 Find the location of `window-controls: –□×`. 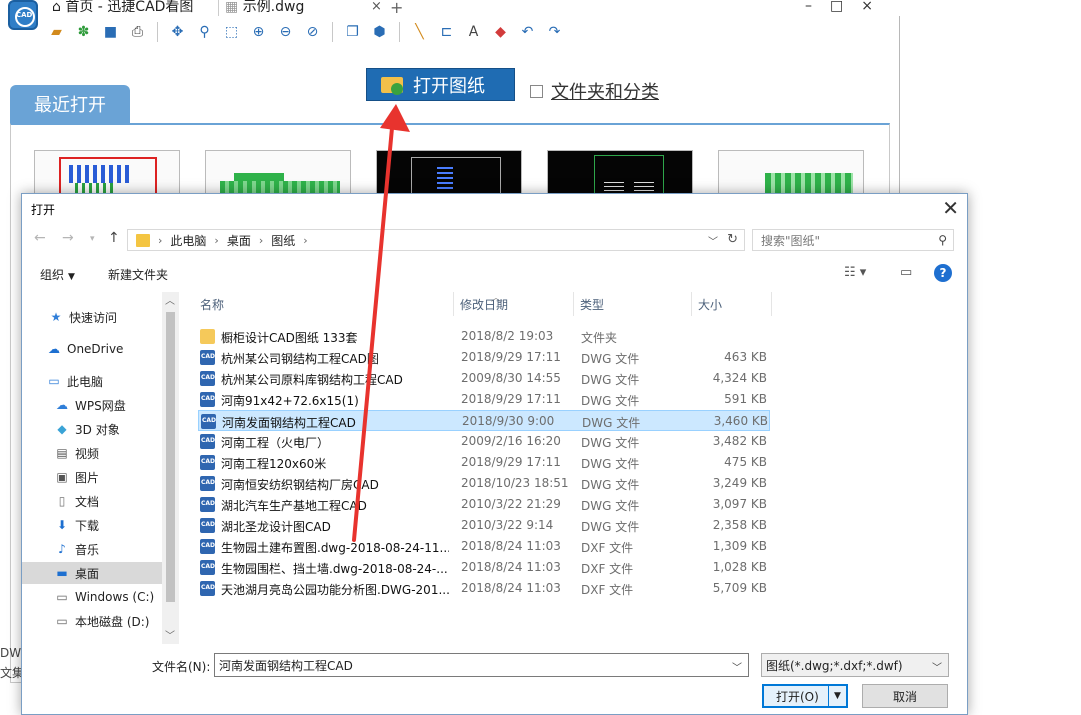

window-controls: –□× is located at coordinates (848, 7).